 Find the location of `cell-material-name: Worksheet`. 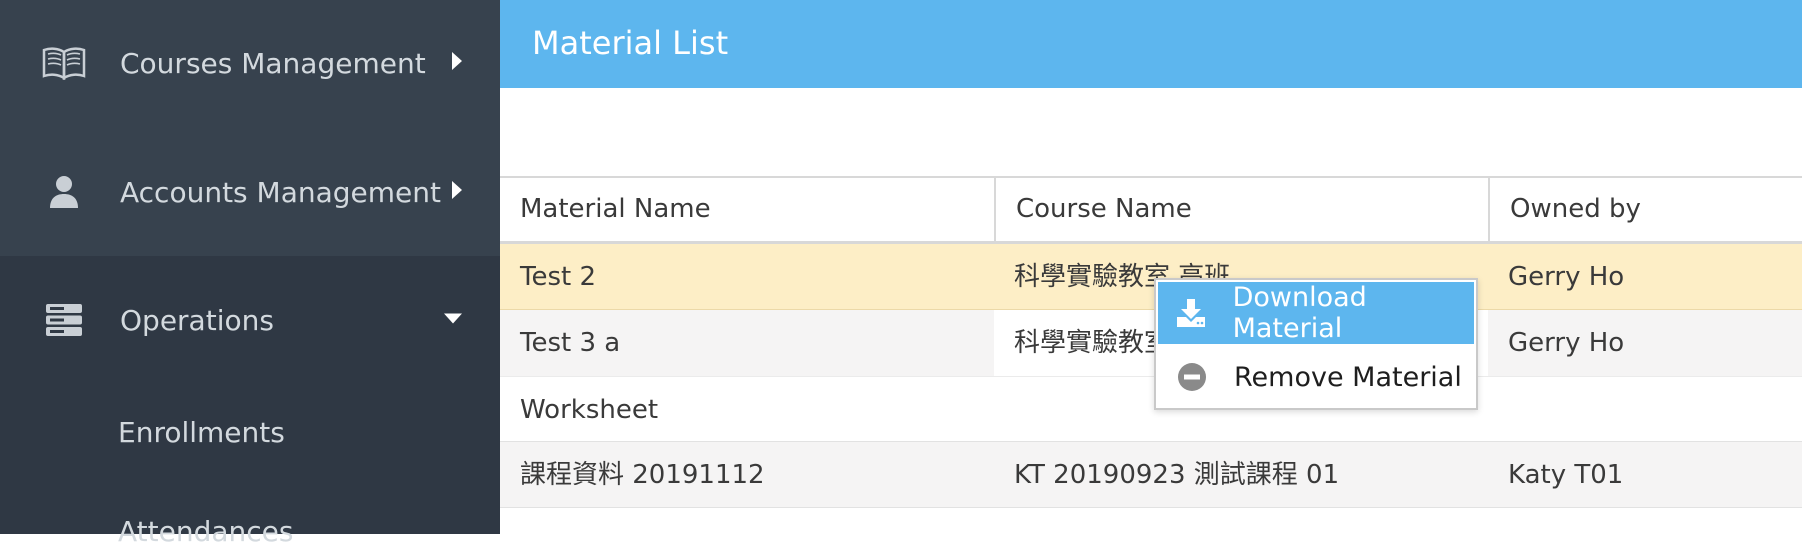

cell-material-name: Worksheet is located at coordinates (589, 410).